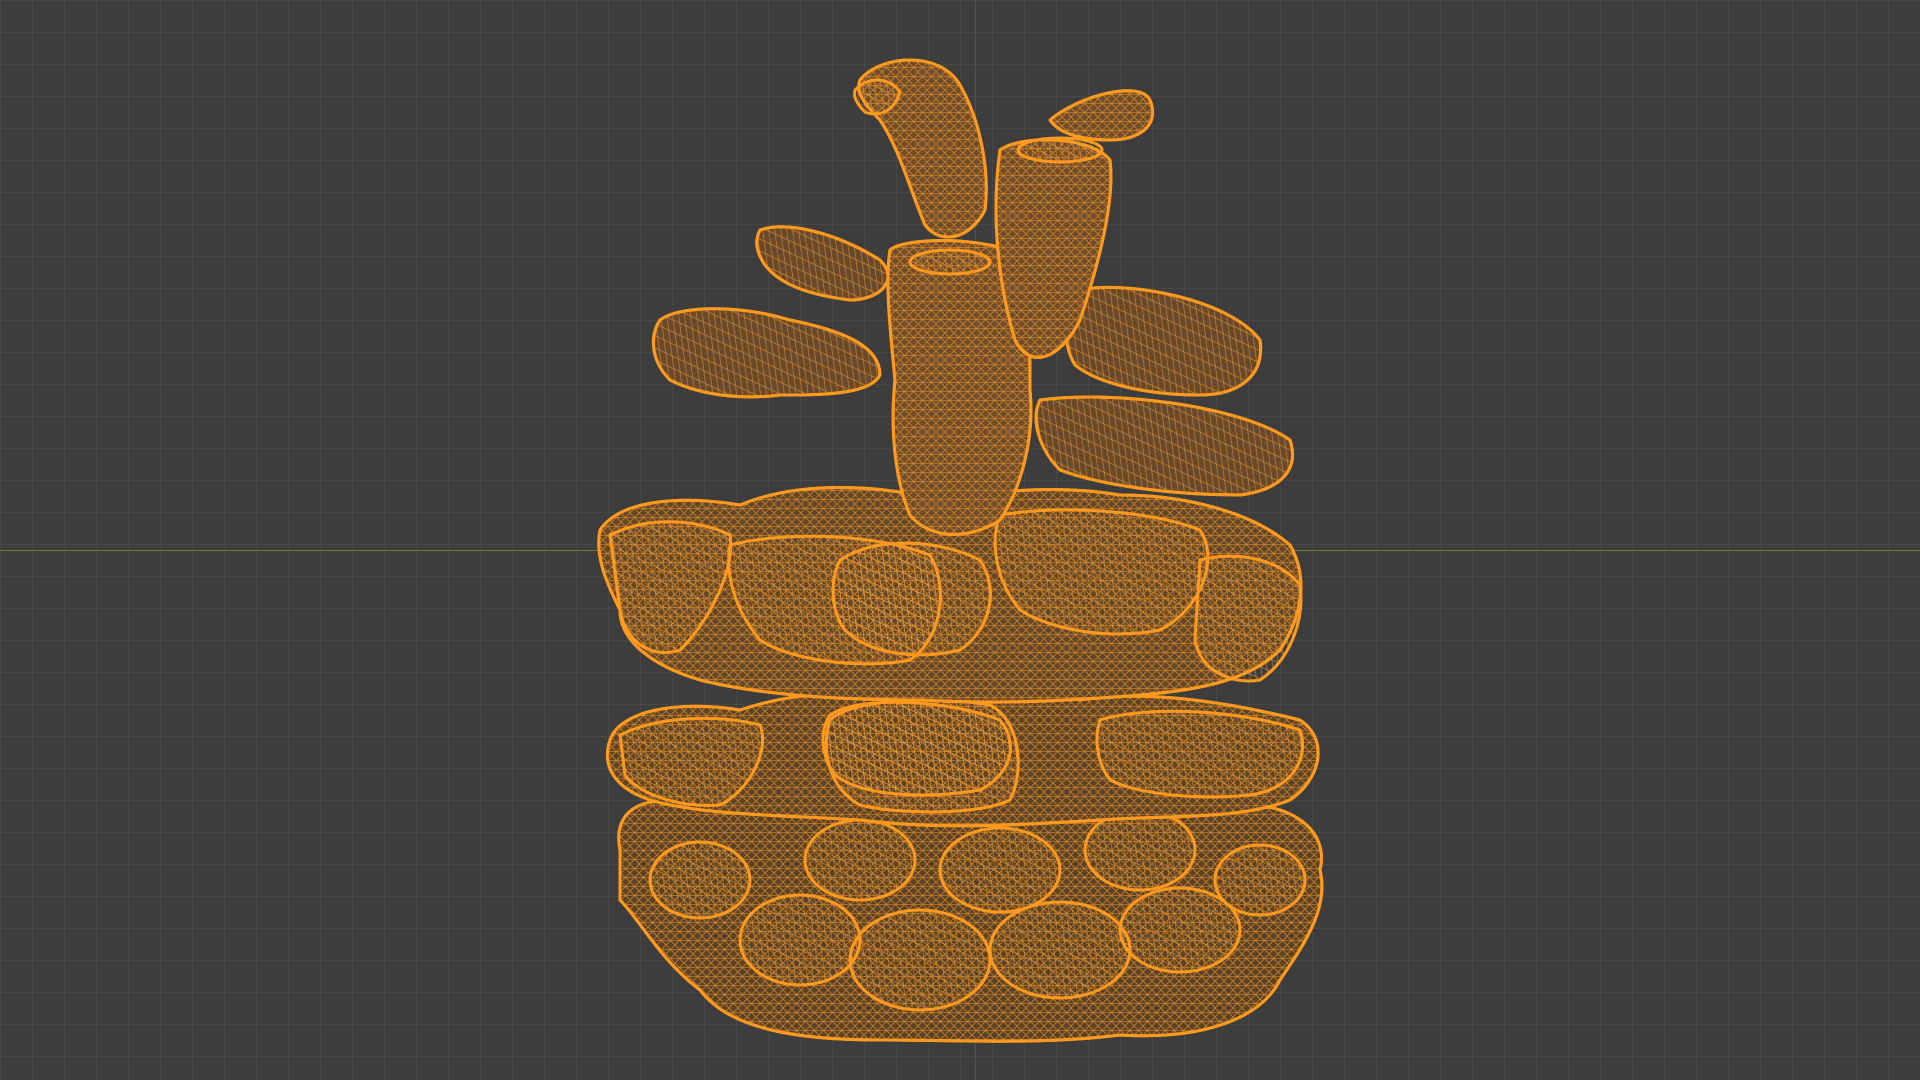  What do you see at coordinates (970, 916) in the screenshot?
I see `bottom-scales` at bounding box center [970, 916].